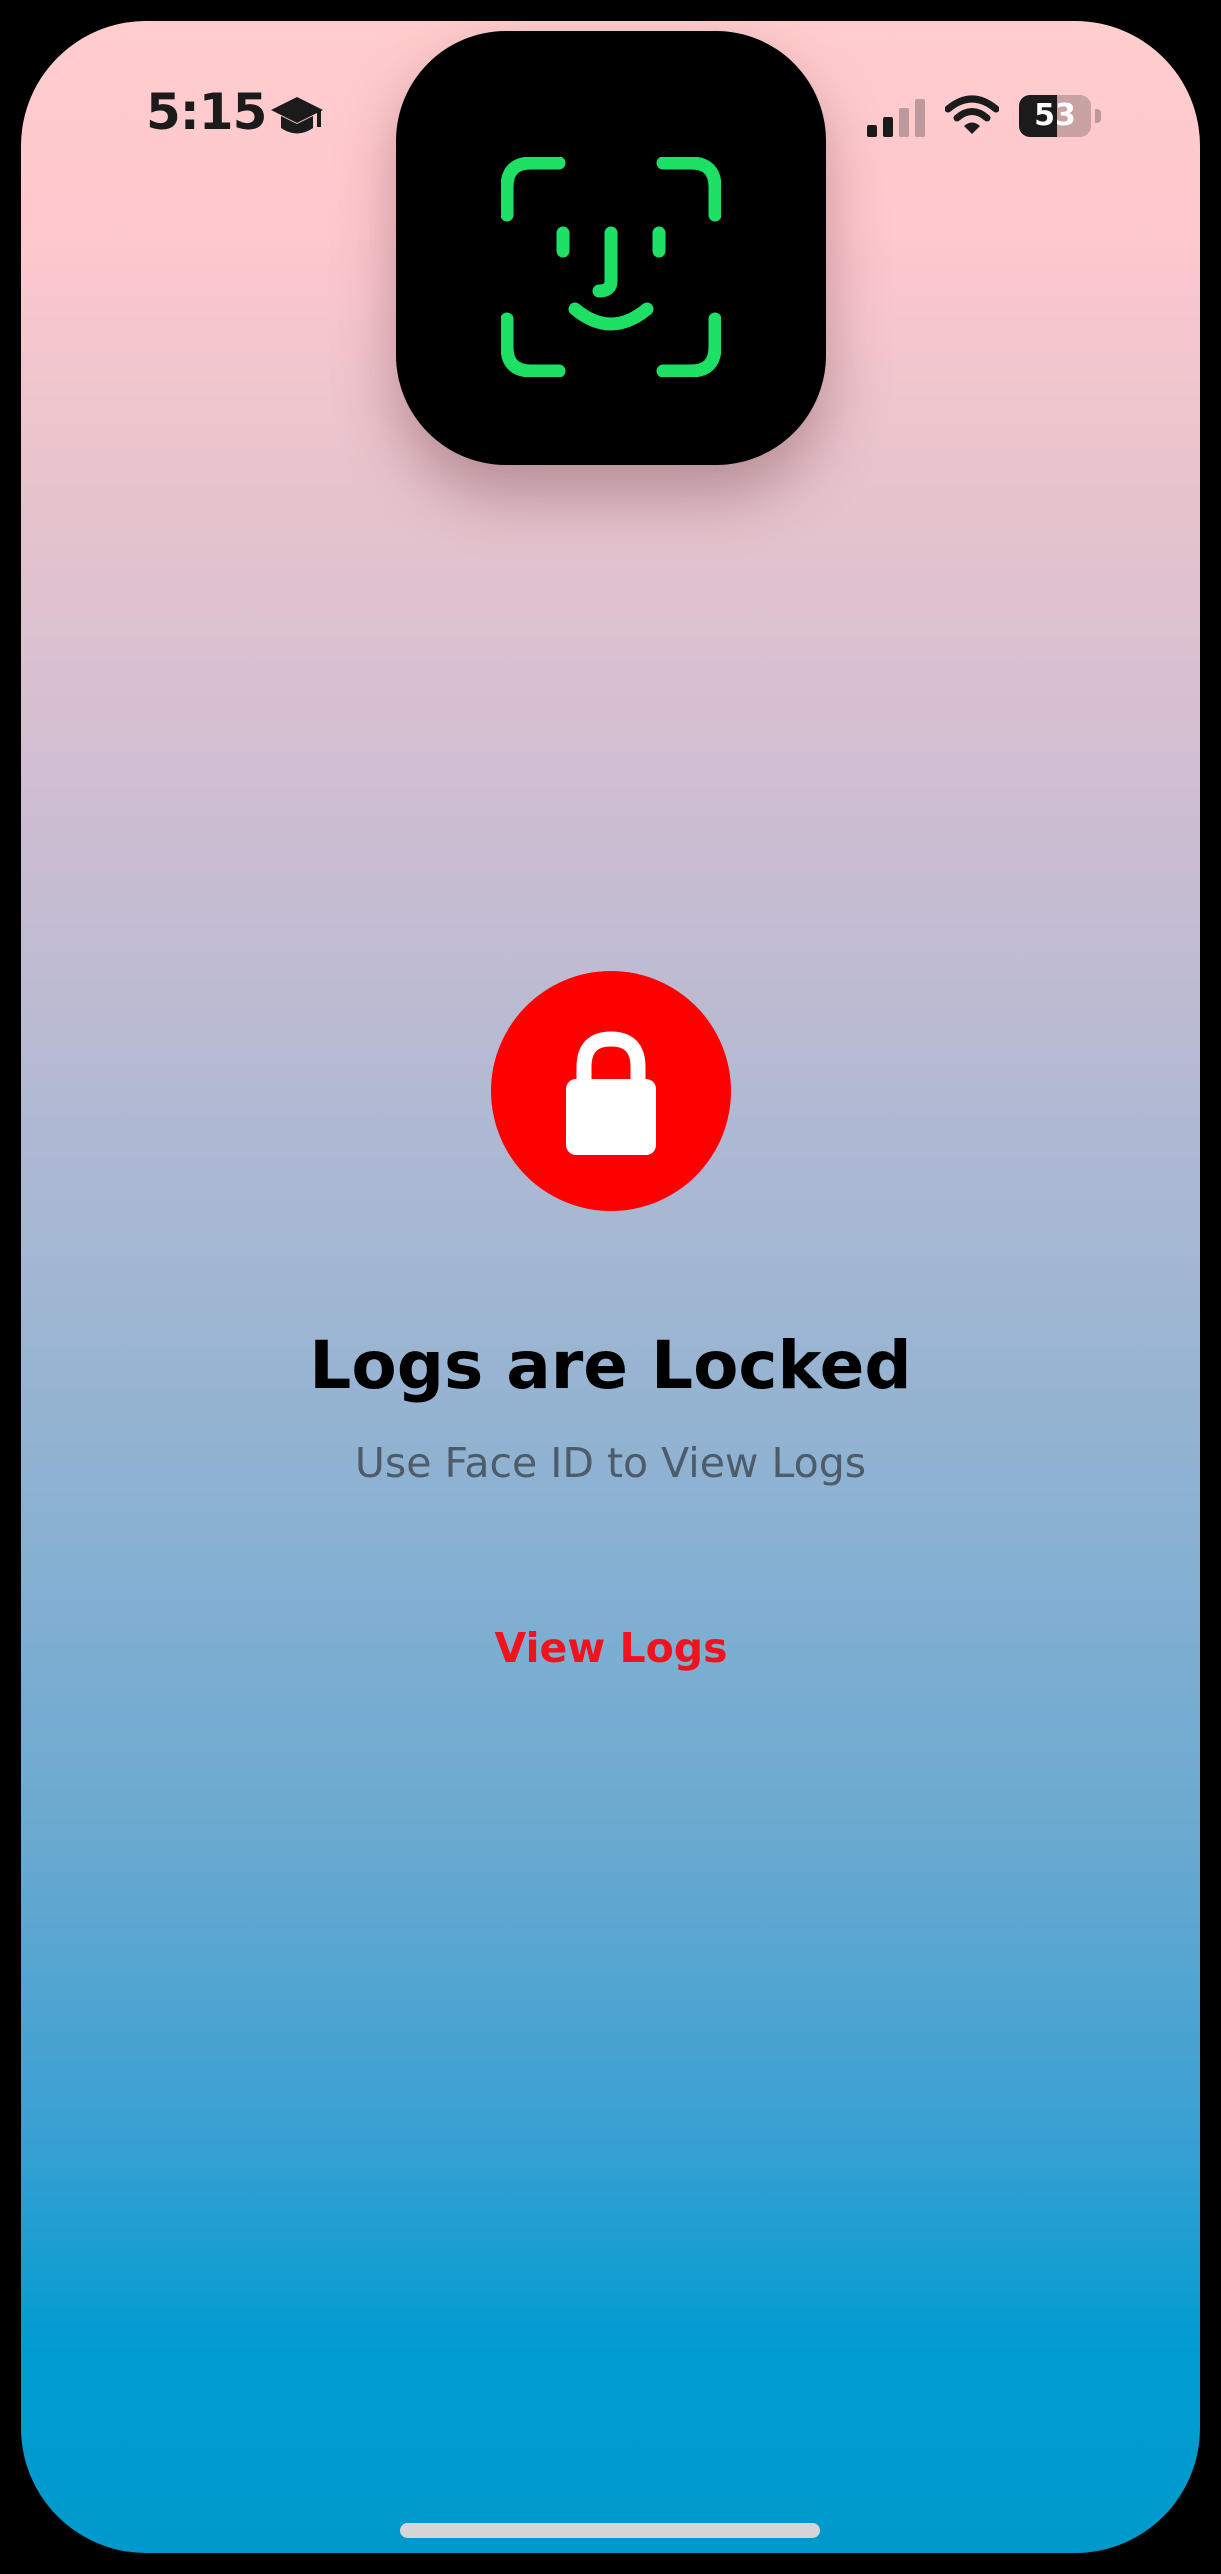 This screenshot has height=2574, width=1221. I want to click on face-id-icon, so click(611, 267).